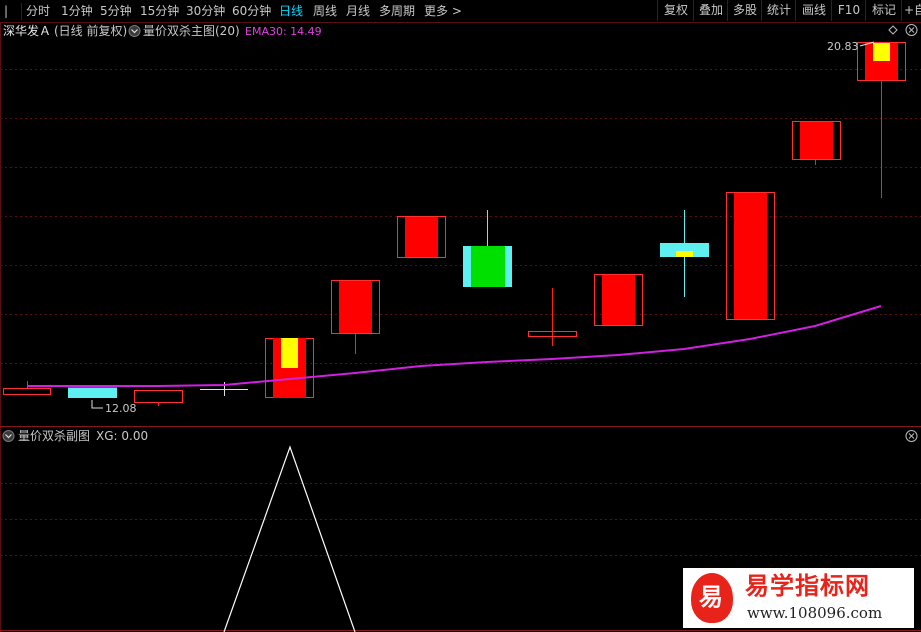 Image resolution: width=921 pixels, height=632 pixels. I want to click on diamond-icon, so click(893, 30).